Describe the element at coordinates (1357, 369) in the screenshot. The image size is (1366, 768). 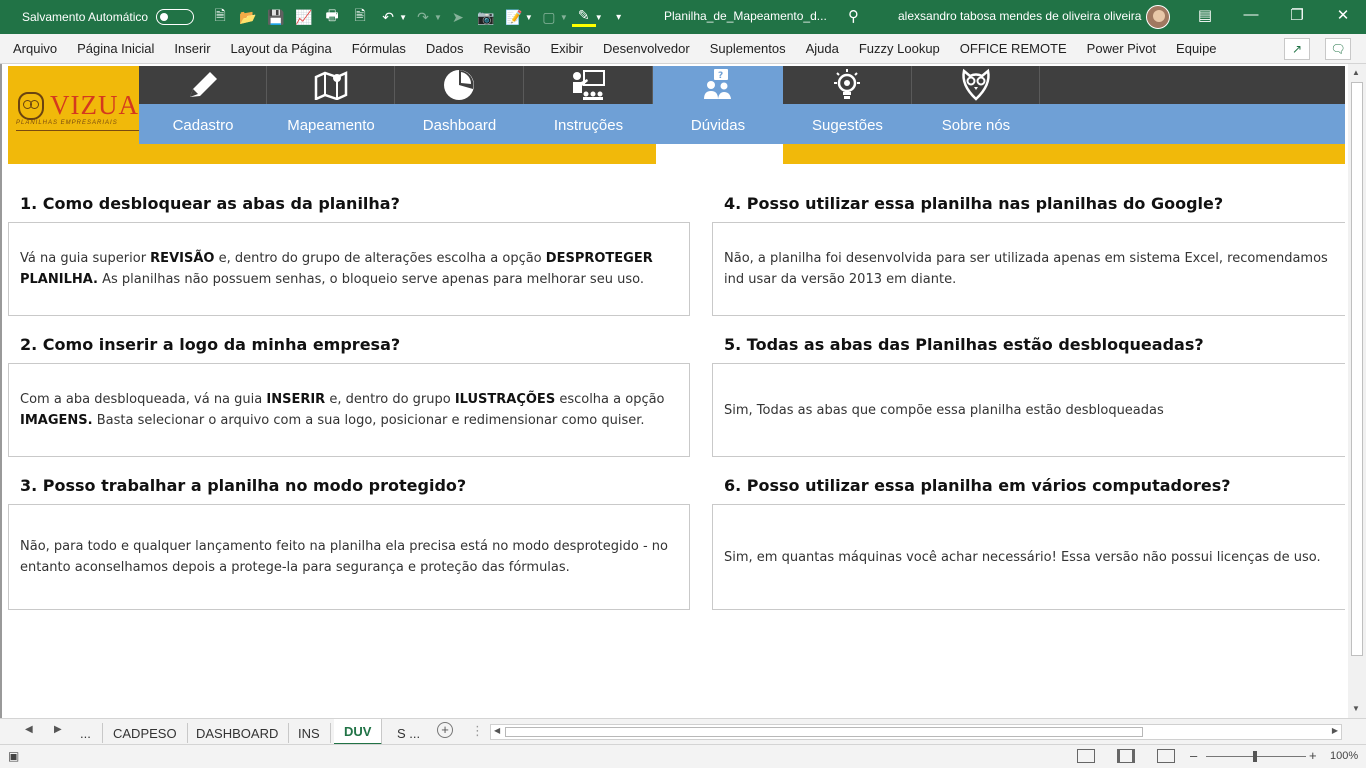
I see `vertical-scroll-thumb` at that location.